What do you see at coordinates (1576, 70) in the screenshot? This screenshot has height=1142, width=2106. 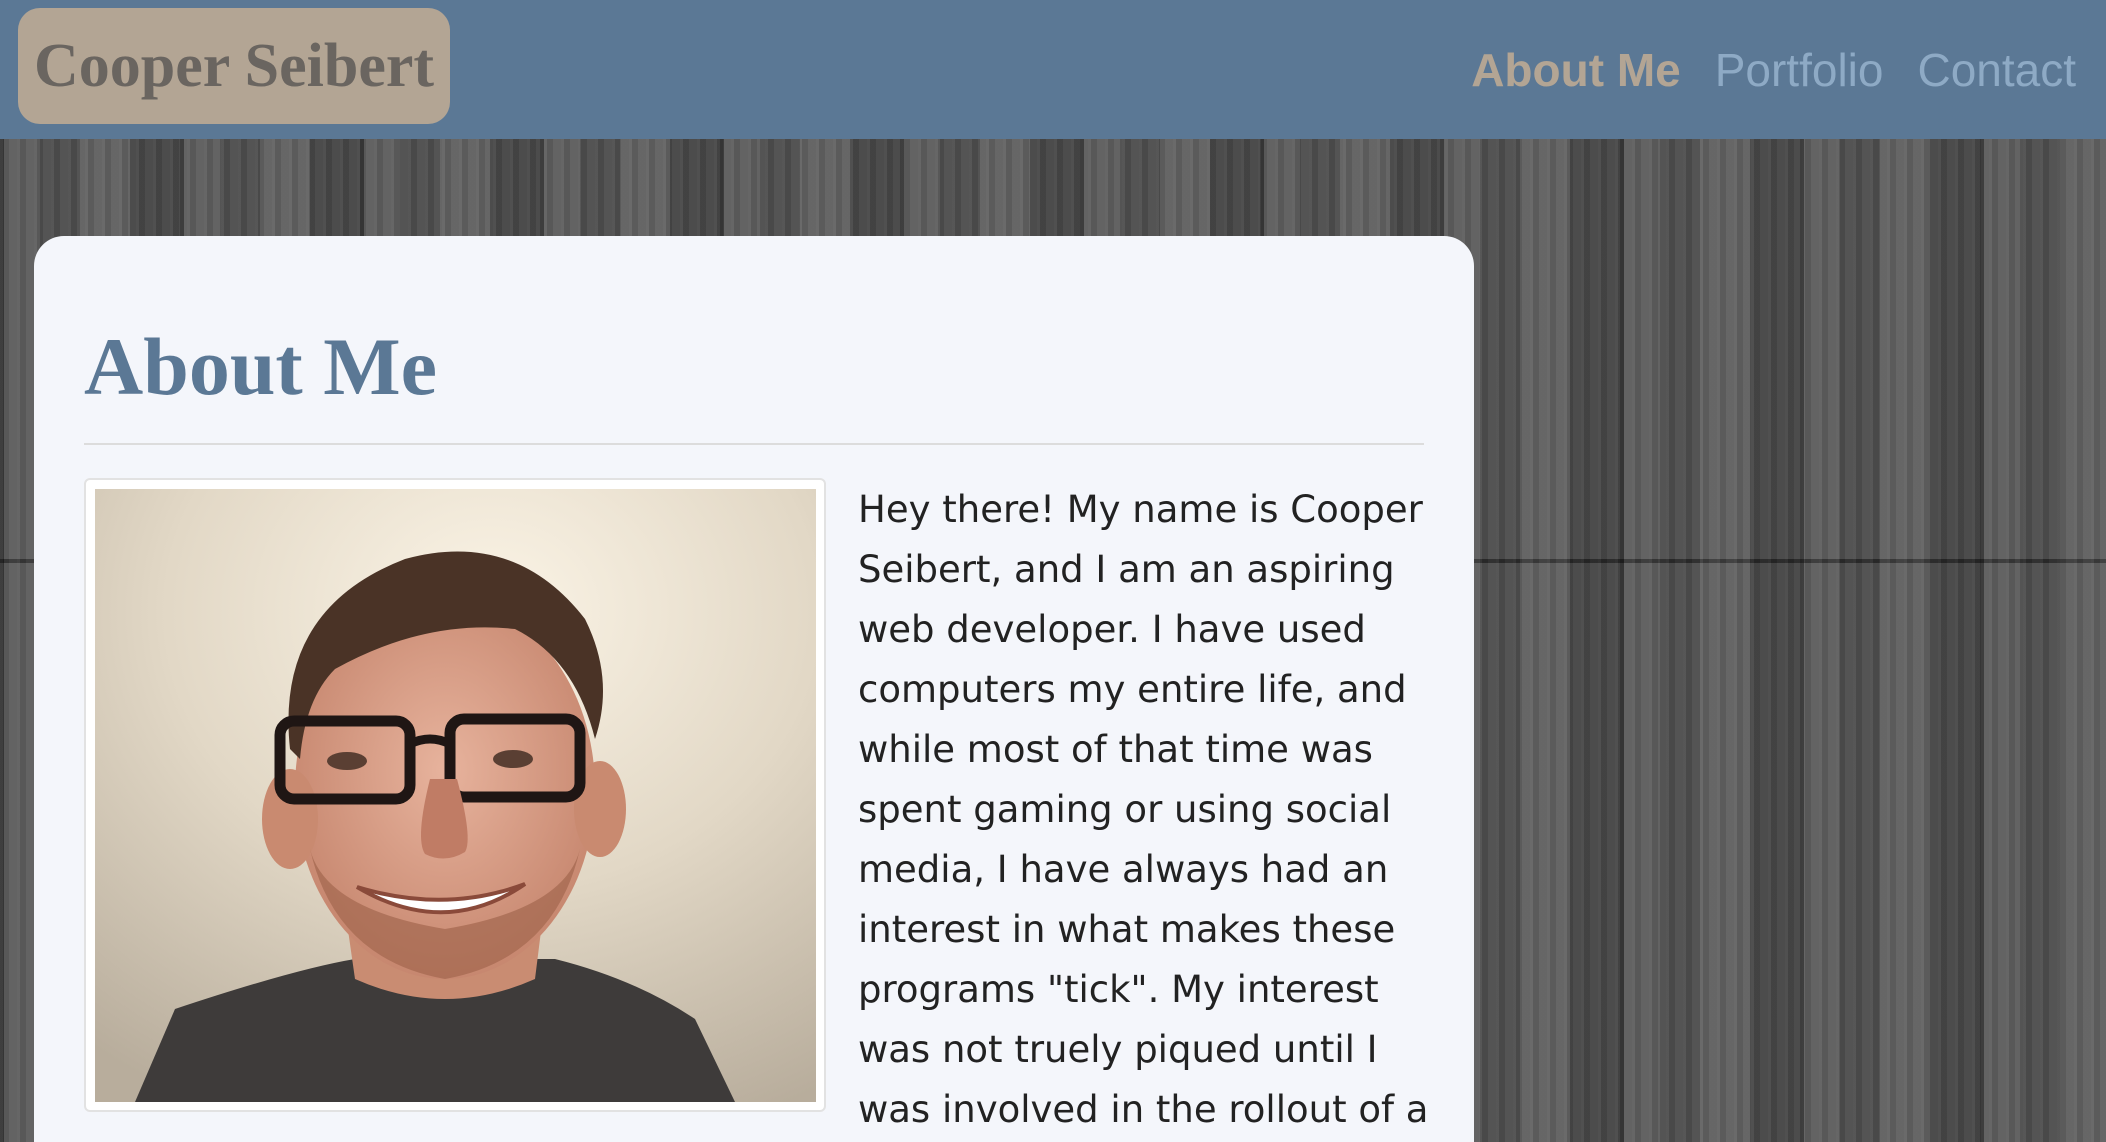 I see `nav-link-about-me: About Me` at bounding box center [1576, 70].